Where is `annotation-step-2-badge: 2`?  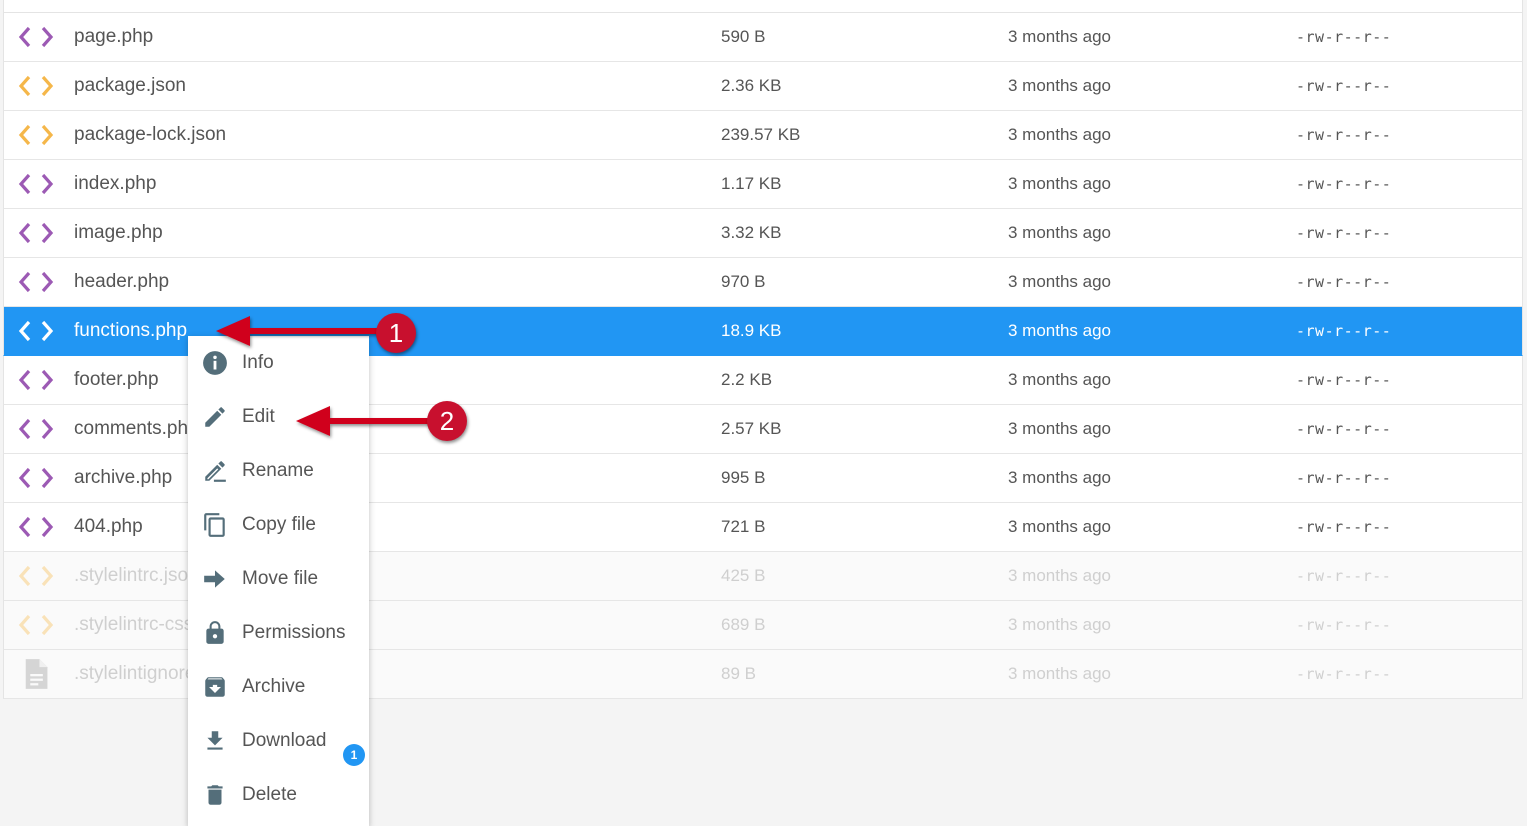 annotation-step-2-badge: 2 is located at coordinates (447, 421).